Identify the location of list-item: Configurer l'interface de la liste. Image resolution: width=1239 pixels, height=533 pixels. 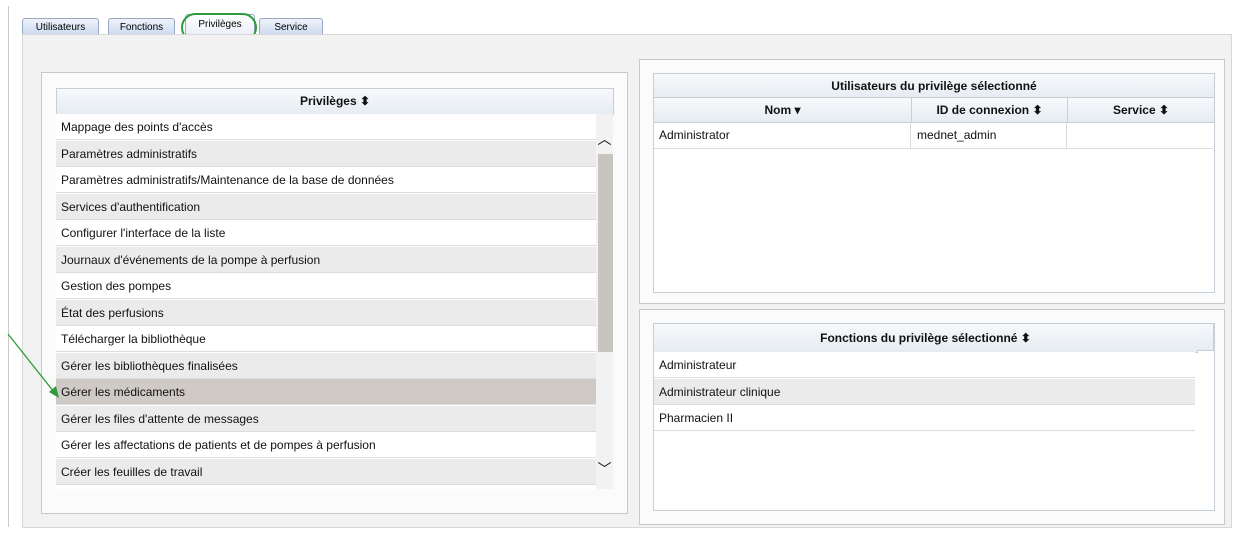
(326, 233).